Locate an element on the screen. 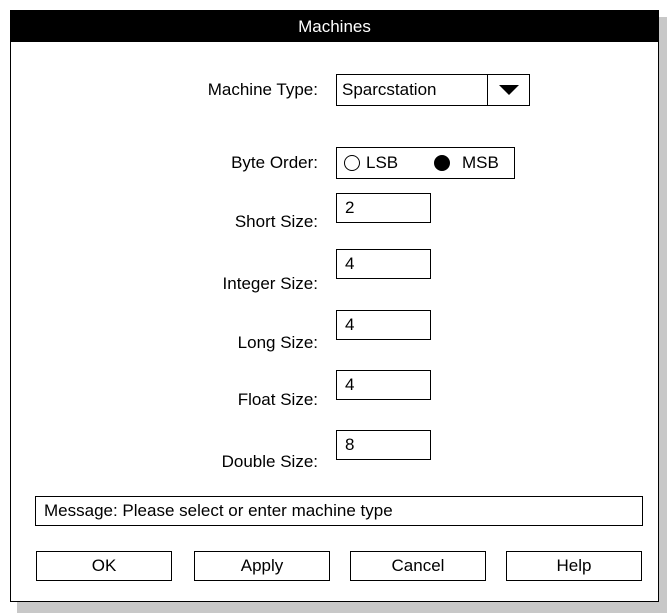 This screenshot has height=613, width=667. radio-lsb-label: LSB is located at coordinates (382, 163).